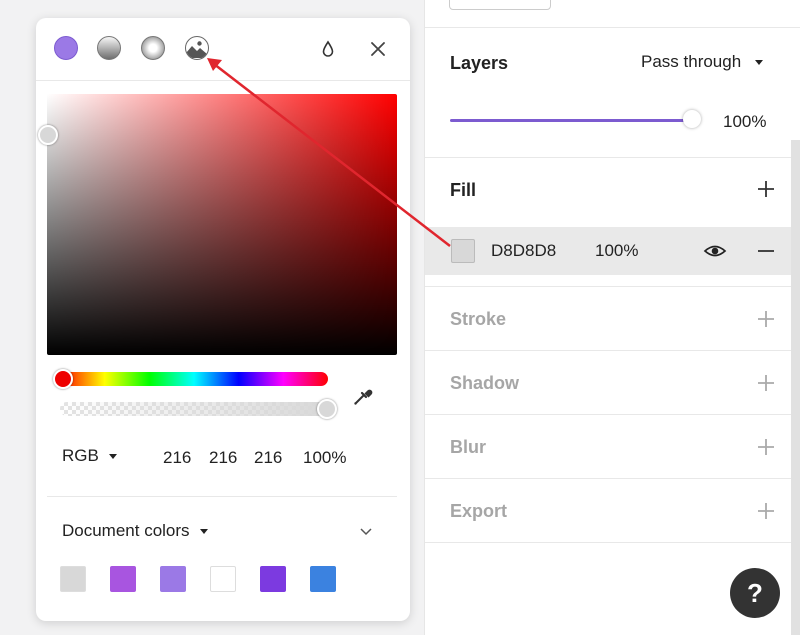 This screenshot has height=635, width=800. What do you see at coordinates (766, 189) in the screenshot?
I see `add-fill-icon` at bounding box center [766, 189].